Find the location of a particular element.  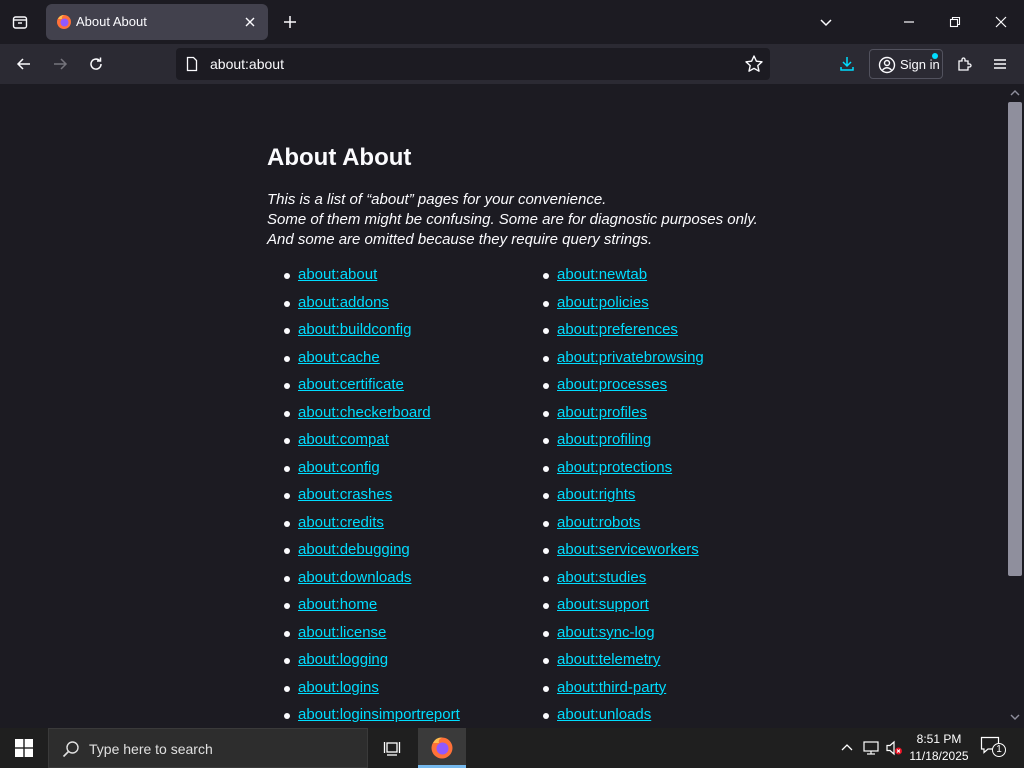

about-page-link: about:cache is located at coordinates (339, 357).